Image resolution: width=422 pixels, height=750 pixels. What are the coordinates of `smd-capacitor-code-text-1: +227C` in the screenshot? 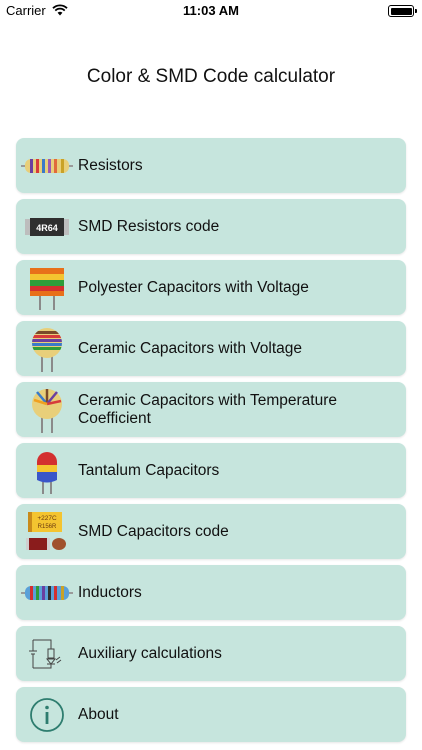 It's located at (47, 518).